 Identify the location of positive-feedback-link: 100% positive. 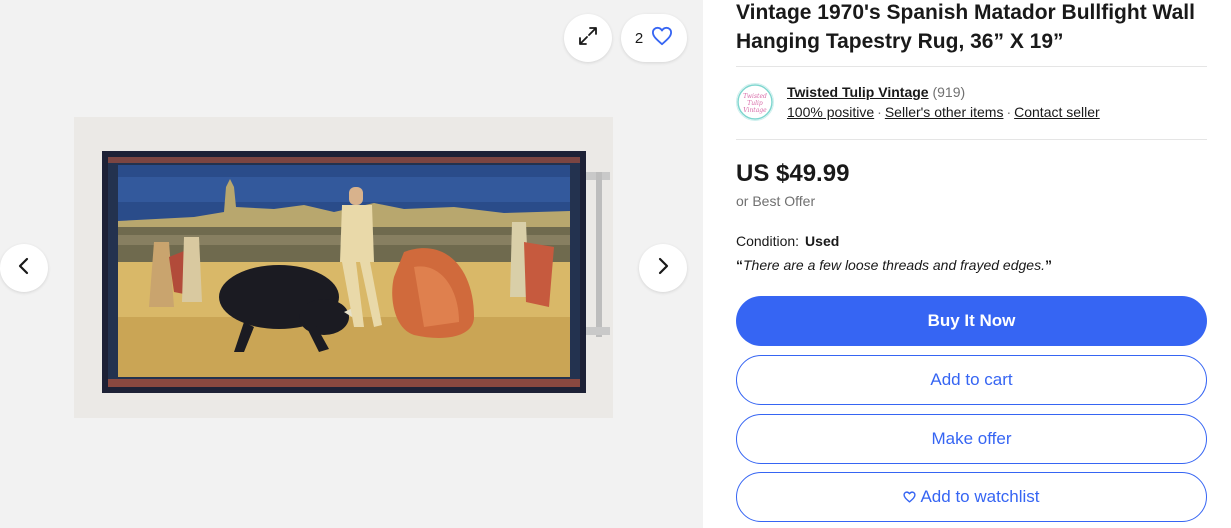
(830, 112).